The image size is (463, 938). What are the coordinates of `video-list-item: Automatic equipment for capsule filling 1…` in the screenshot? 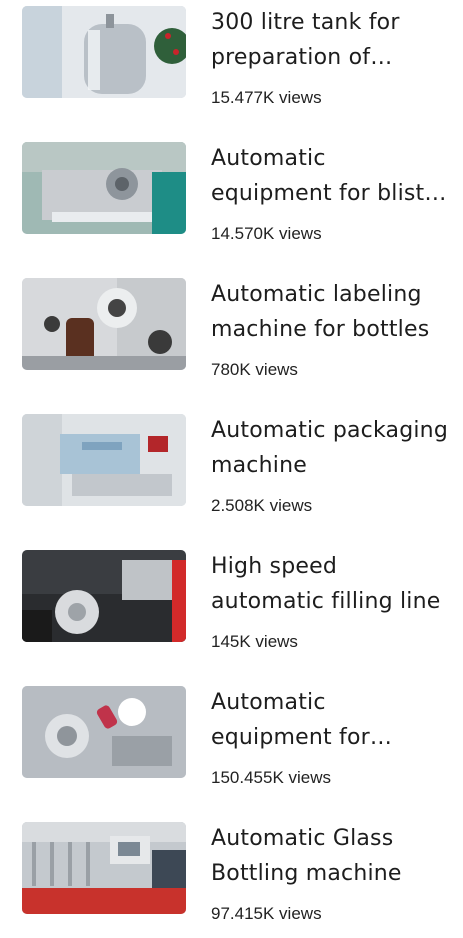 It's located at (231, 742).